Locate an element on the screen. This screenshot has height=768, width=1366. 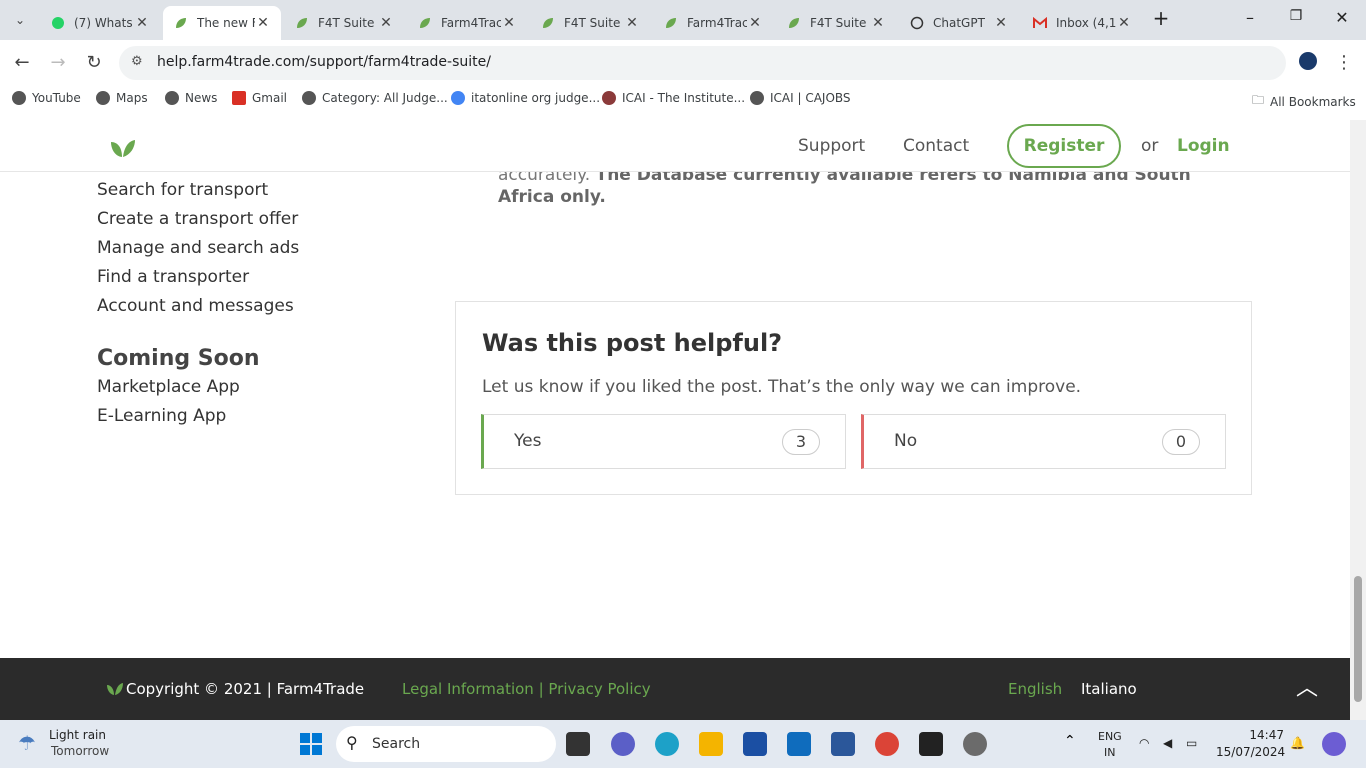
clock-date: 15/07/2024 is located at coordinates (1250, 752).